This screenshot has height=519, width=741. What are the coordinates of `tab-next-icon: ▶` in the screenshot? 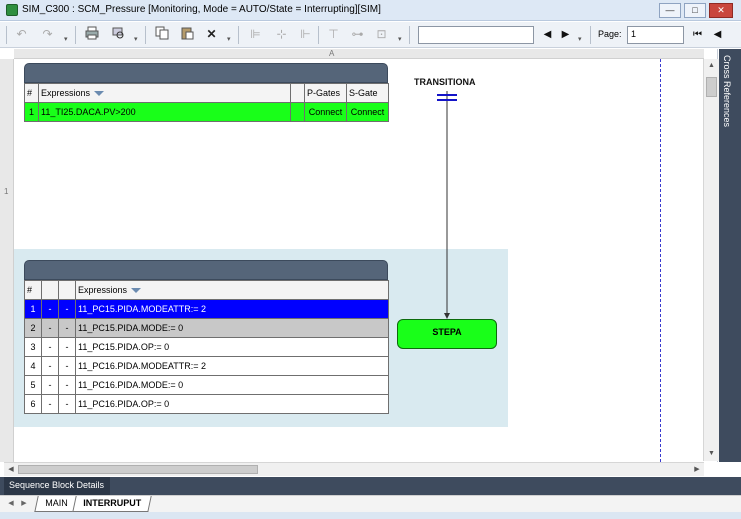 It's located at (24, 504).